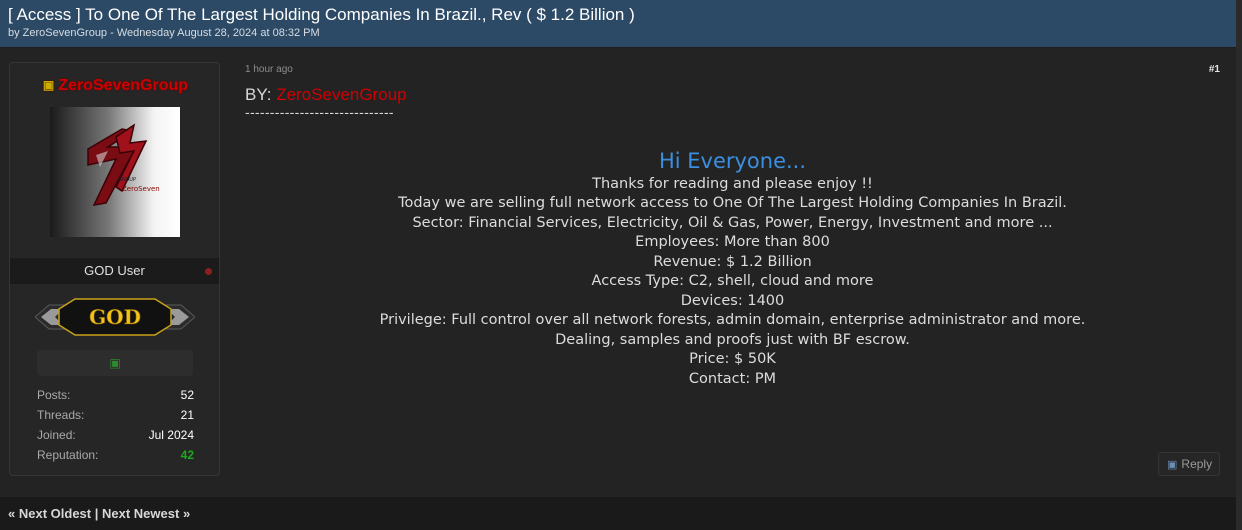  I want to click on next-newest-link: Next Newest, so click(140, 513).